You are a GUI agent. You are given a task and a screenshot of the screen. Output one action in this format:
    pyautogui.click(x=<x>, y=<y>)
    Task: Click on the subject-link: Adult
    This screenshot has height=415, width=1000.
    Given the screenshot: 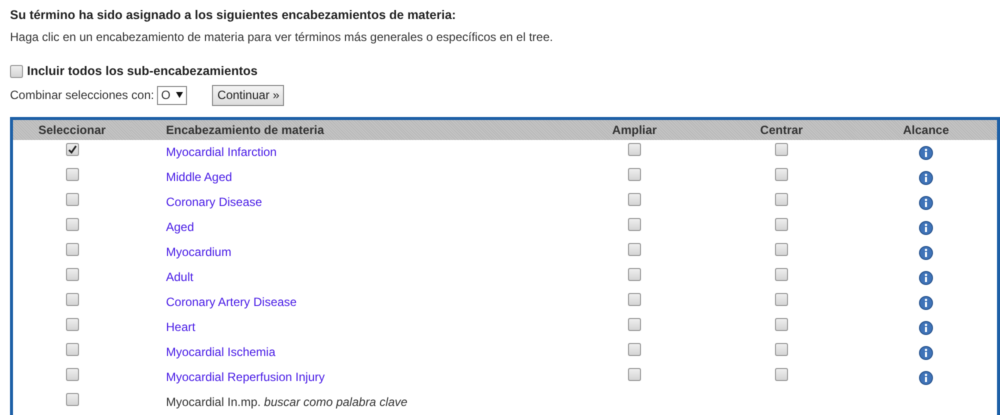 What is the action you would take?
    pyautogui.click(x=180, y=277)
    